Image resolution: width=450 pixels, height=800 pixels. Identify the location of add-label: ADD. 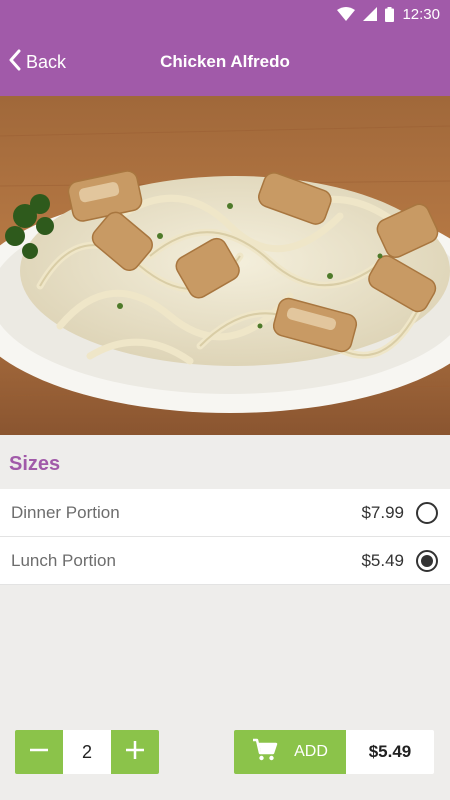
(311, 751).